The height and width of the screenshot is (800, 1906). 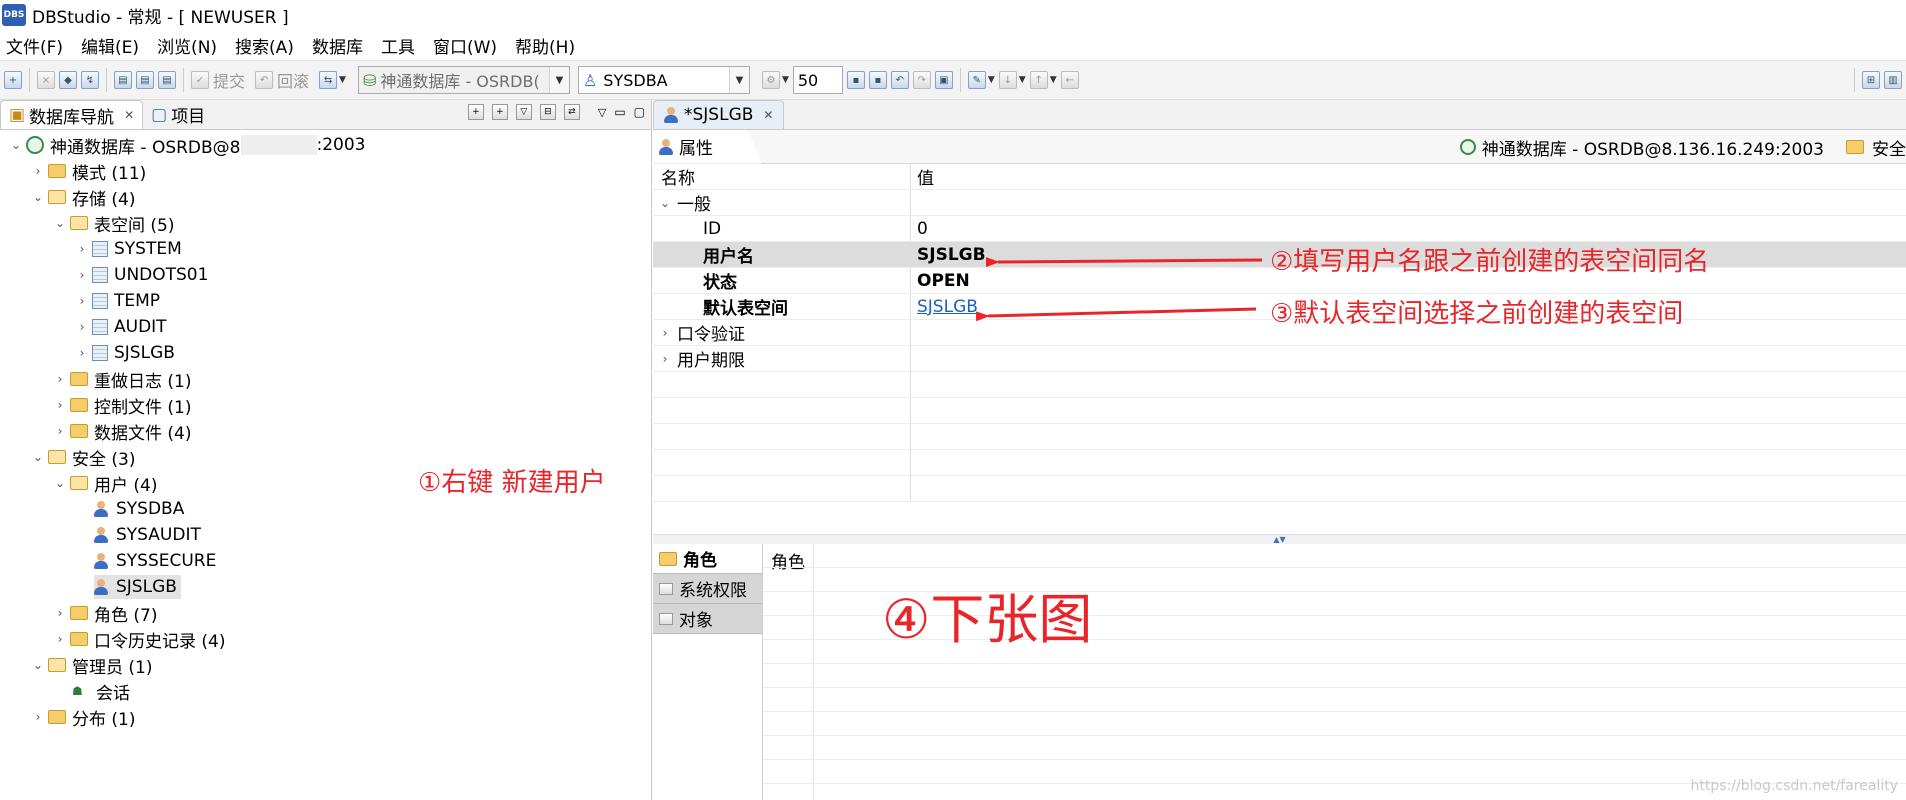 What do you see at coordinates (1279, 203) in the screenshot?
I see `group-general: ⌄ 一般` at bounding box center [1279, 203].